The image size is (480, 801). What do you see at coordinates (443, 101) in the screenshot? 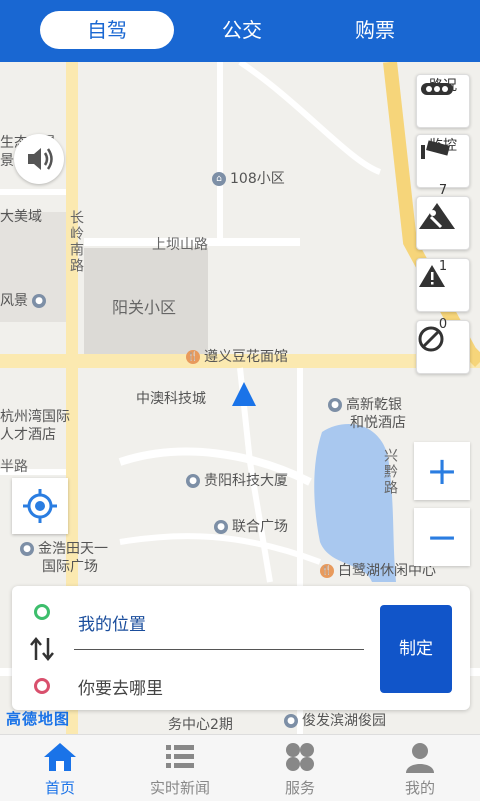
I see `traffic-toggle-button: 路况` at bounding box center [443, 101].